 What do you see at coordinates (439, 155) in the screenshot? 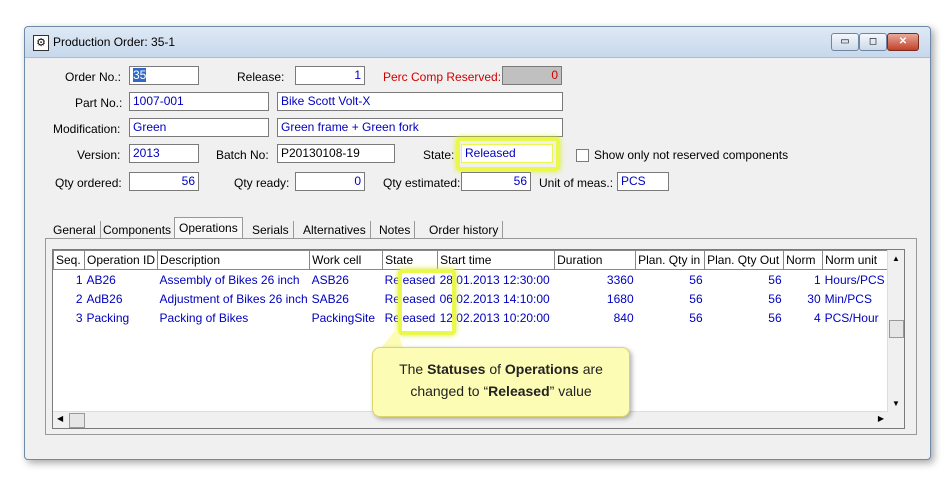
I see `state-label: State:` at bounding box center [439, 155].